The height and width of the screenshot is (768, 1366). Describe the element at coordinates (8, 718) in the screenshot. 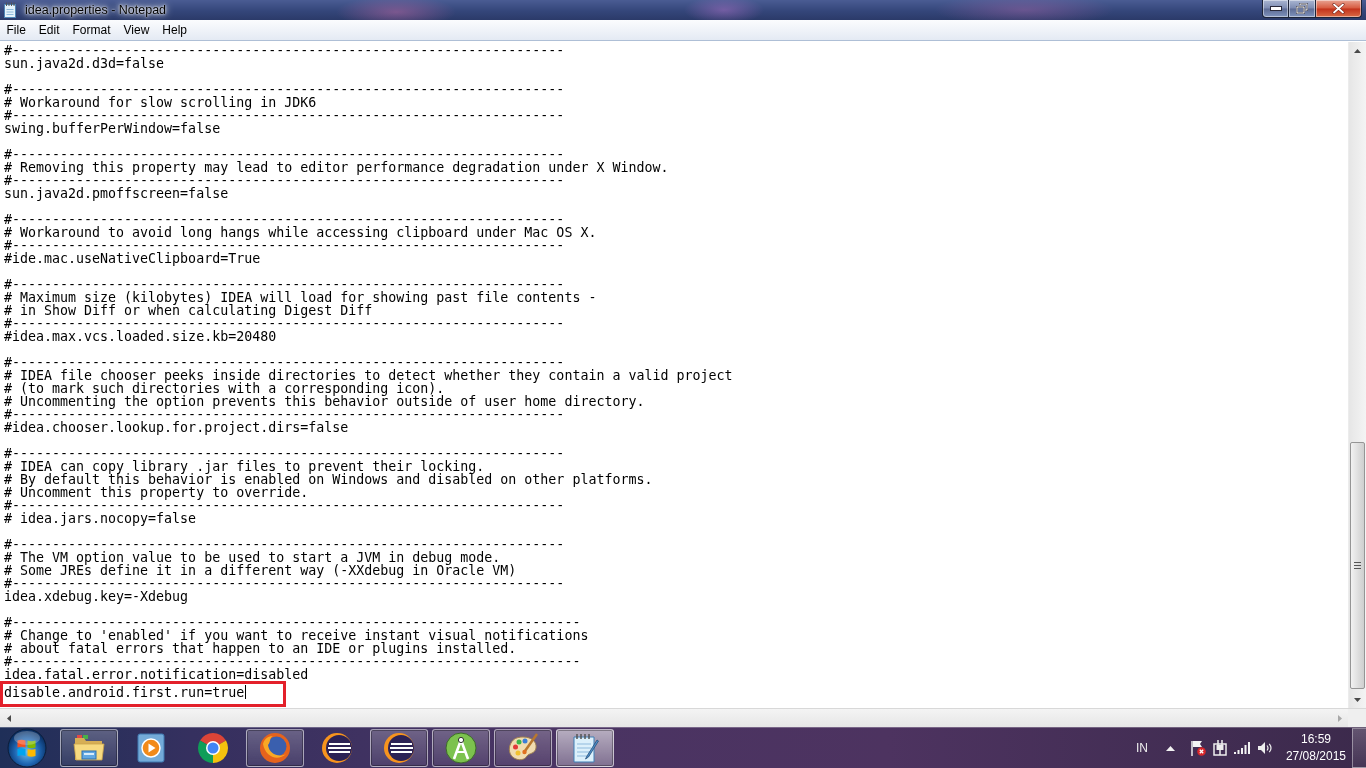

I see `left-arrow-icon` at that location.